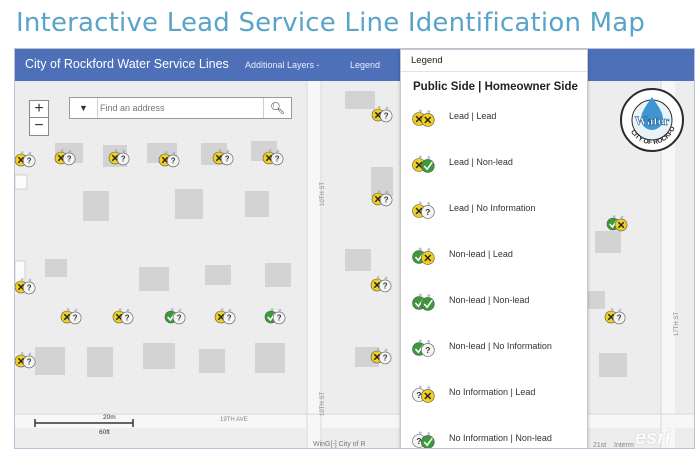 This screenshot has width=695, height=449. Describe the element at coordinates (104, 432) in the screenshot. I see `scale-bottom-label: 60ft` at that location.